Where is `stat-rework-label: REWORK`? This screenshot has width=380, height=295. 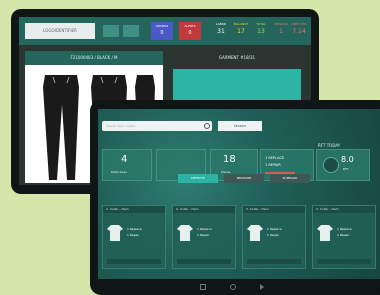
stat-rework-label: REWORK is located at coordinates (281, 24).